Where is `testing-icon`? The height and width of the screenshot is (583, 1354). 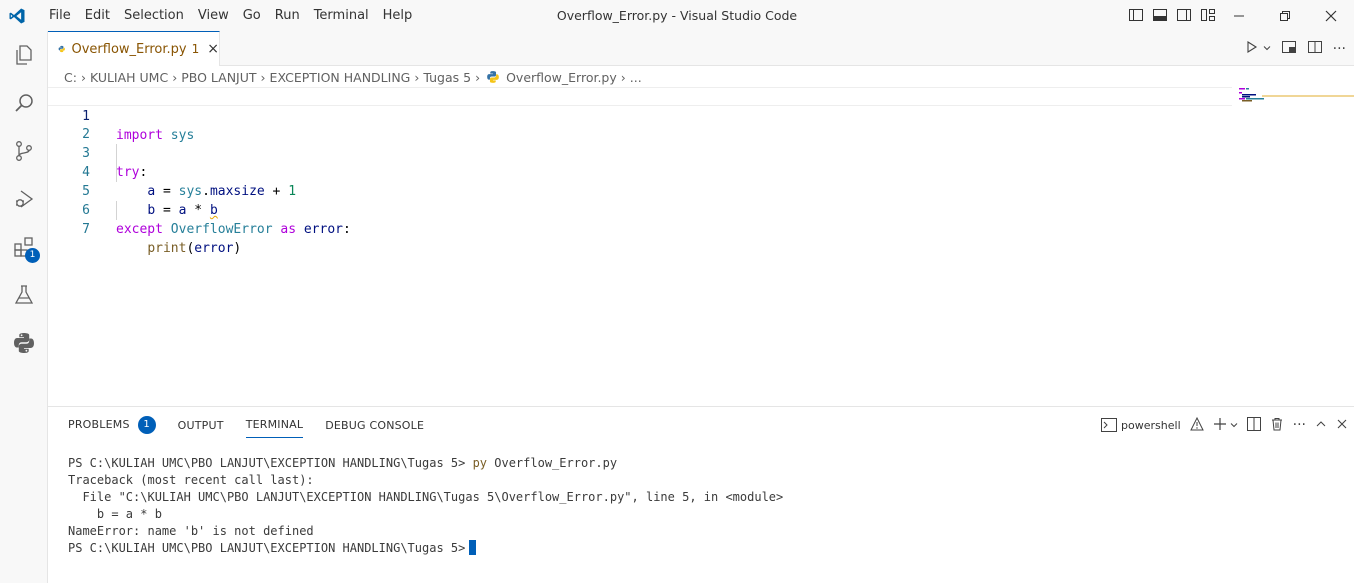
testing-icon is located at coordinates (24, 295).